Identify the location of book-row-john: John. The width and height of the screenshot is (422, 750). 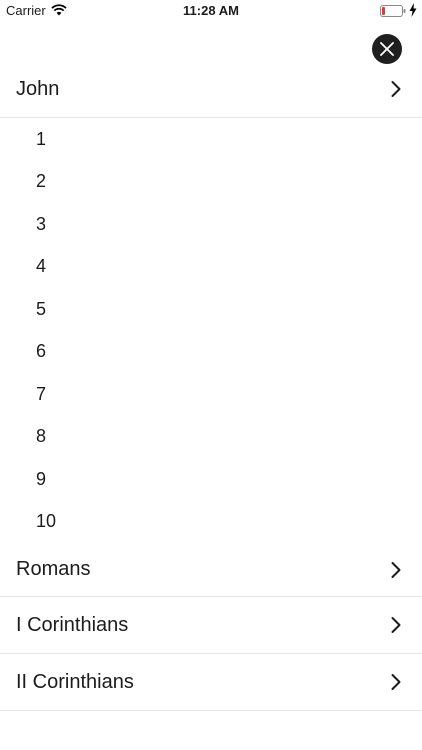
(211, 89).